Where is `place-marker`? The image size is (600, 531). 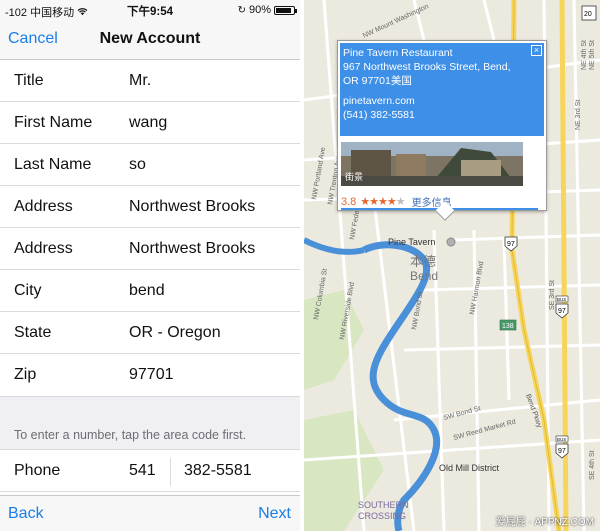
place-marker is located at coordinates (451, 242).